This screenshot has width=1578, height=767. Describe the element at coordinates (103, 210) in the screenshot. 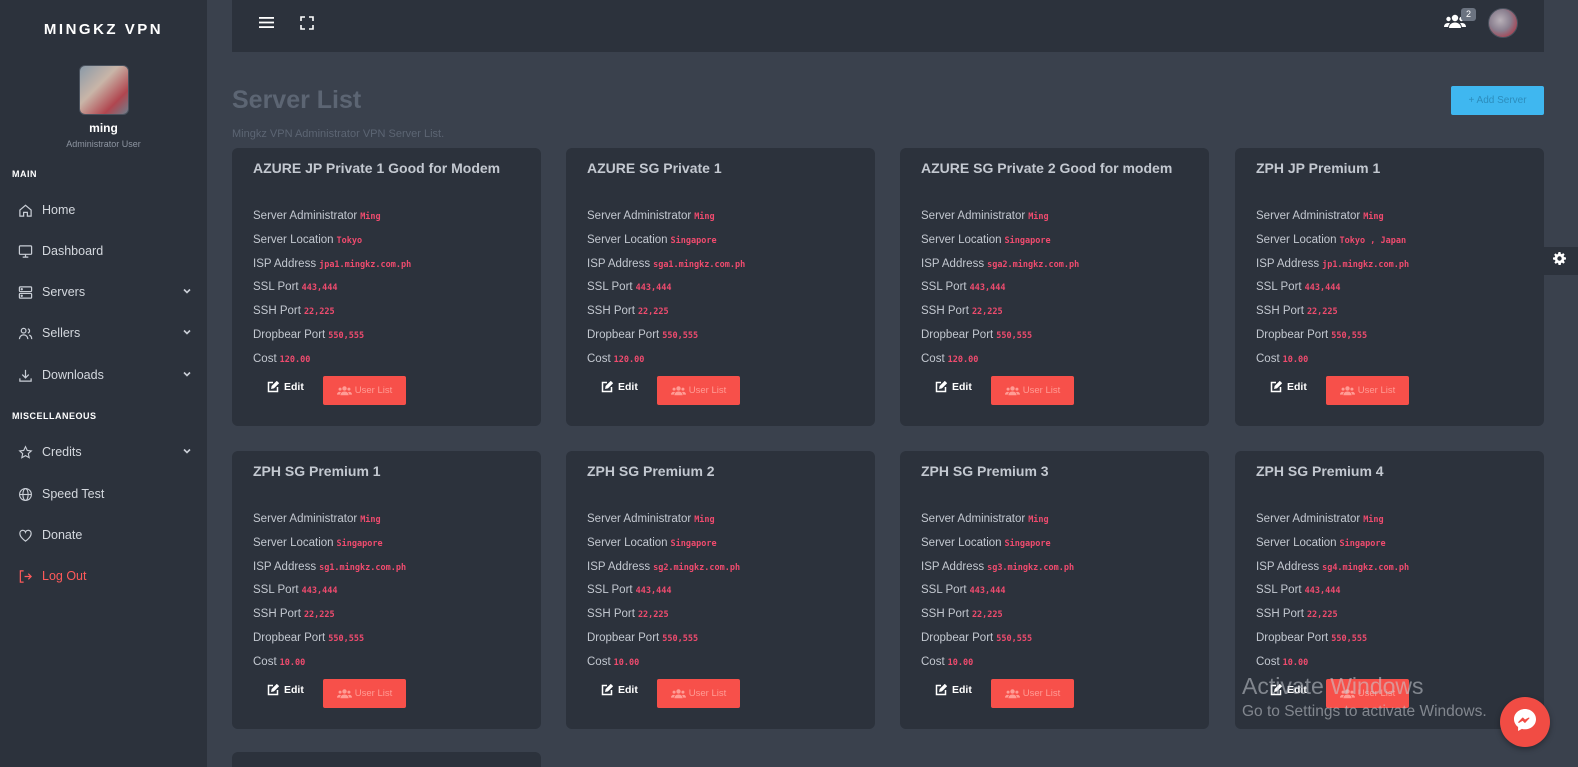

I see `sidebar-item-home: Home` at that location.